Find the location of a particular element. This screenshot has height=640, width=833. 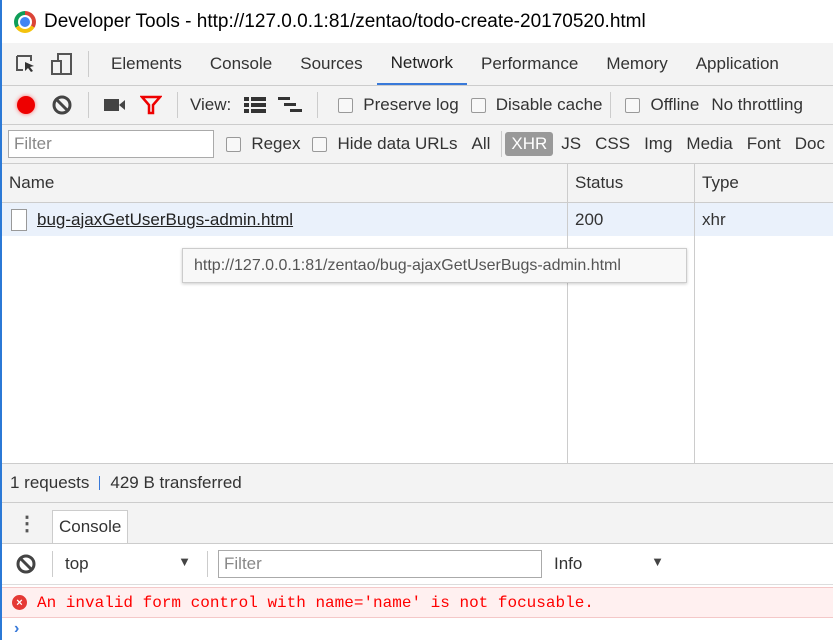

tab-memory: Memory is located at coordinates (636, 64).